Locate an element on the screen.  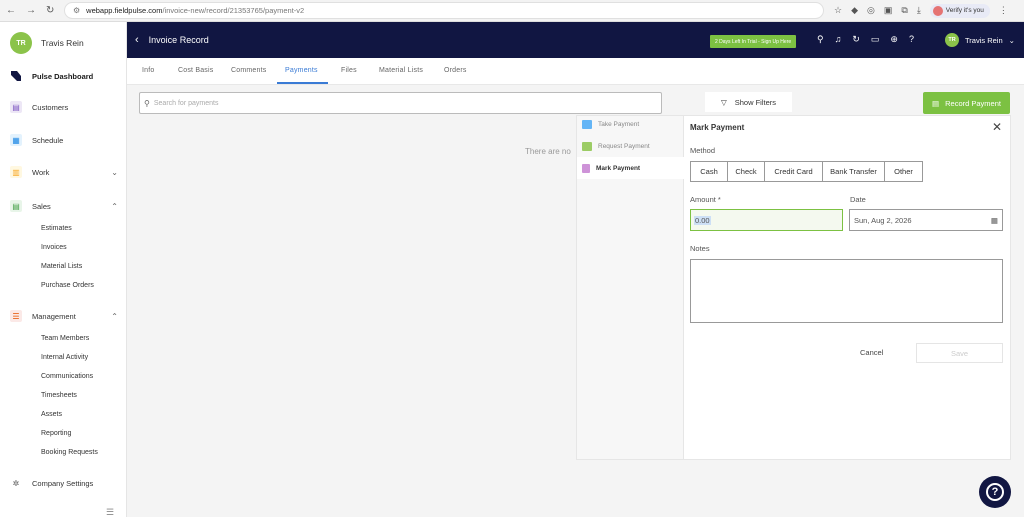
profile-avatar-icon is located at coordinates (937, 10).